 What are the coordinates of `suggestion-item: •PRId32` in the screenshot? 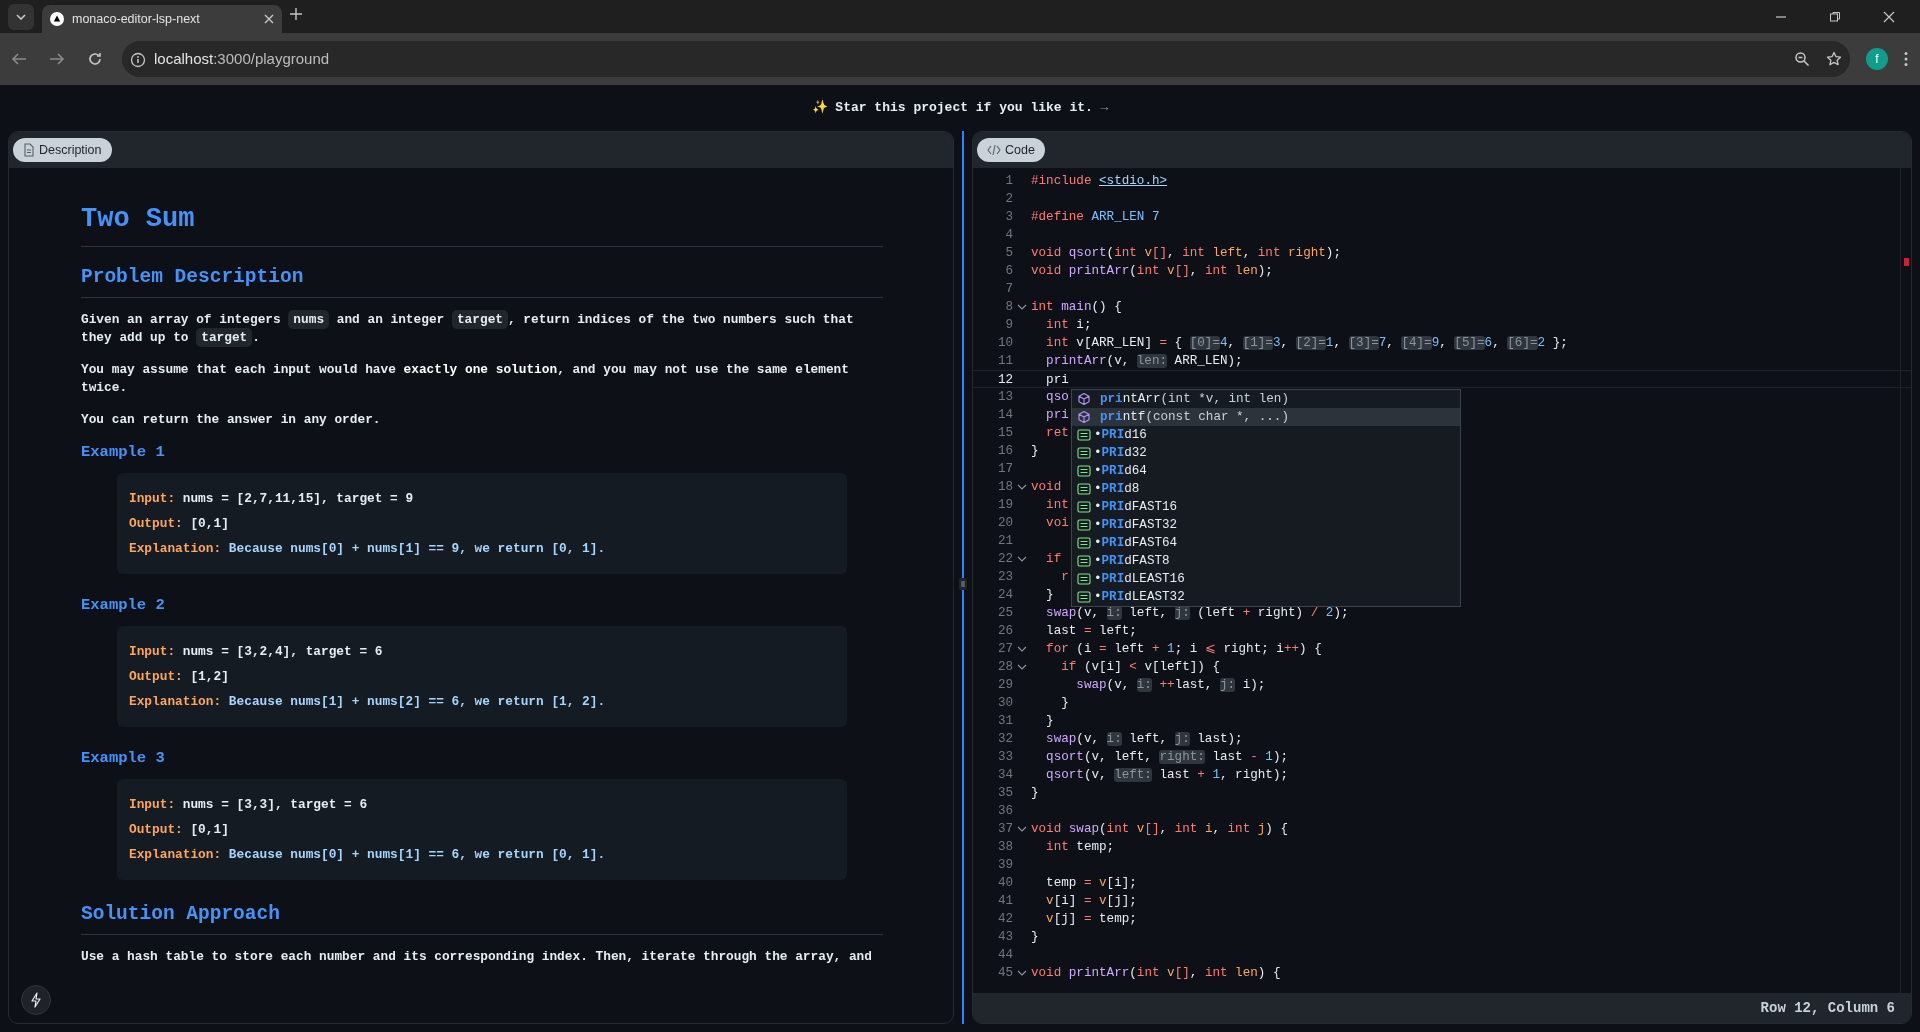 It's located at (1266, 453).